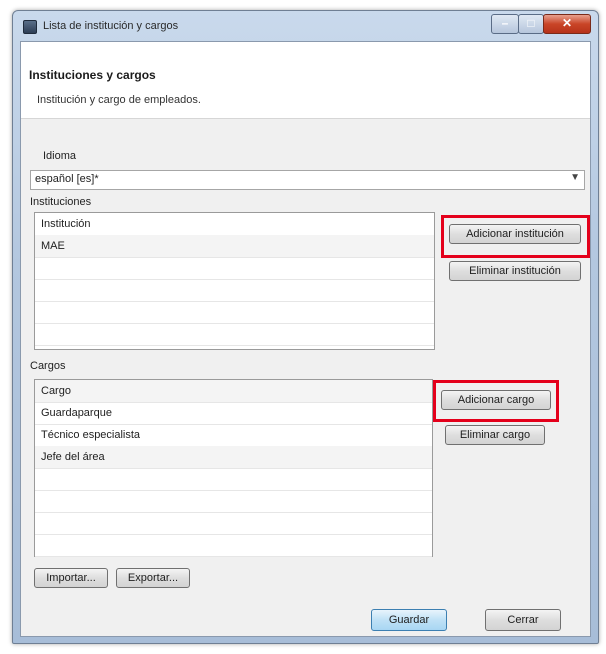 The width and height of the screenshot is (606, 654). What do you see at coordinates (233, 413) in the screenshot?
I see `list-item: Guardaparque` at bounding box center [233, 413].